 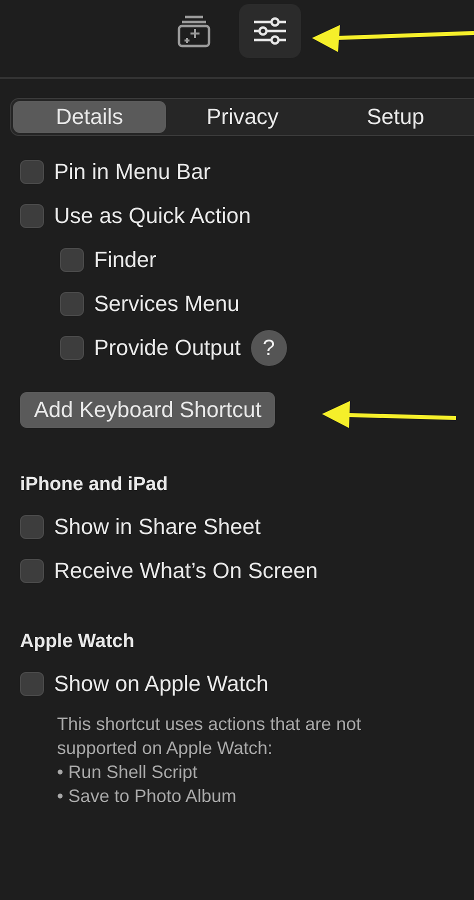 I want to click on note-text: This shortcut uses actions that are not supported on Apple Watch:, so click(x=209, y=736).